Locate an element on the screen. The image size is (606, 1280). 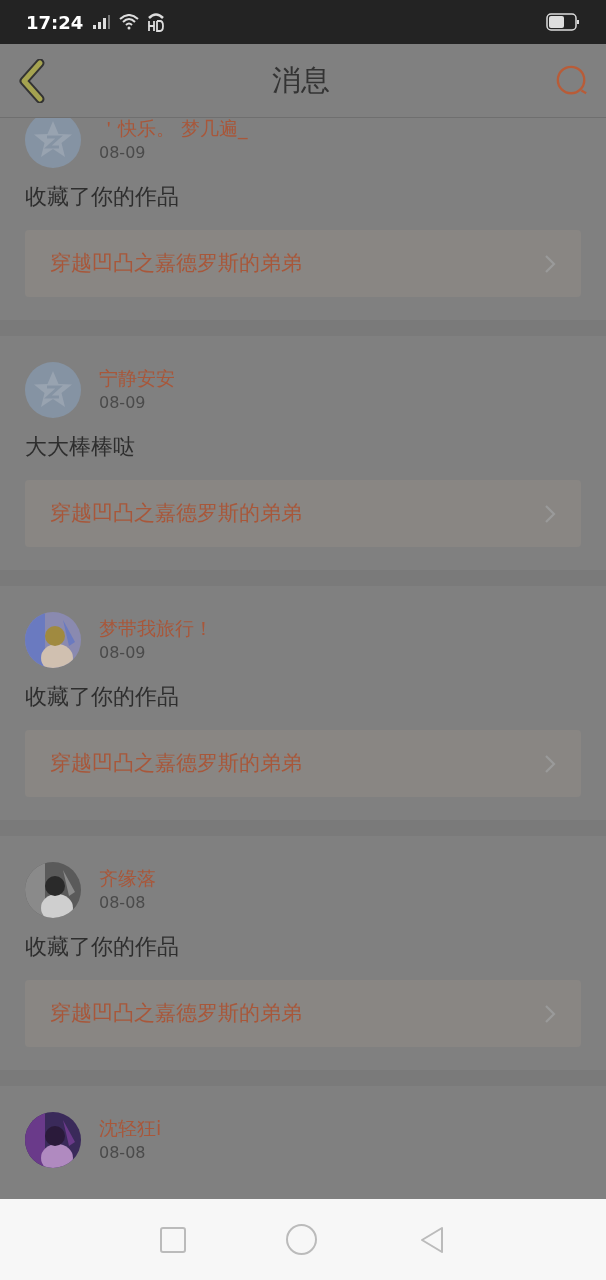
status-time: 17:24 is located at coordinates (55, 22).